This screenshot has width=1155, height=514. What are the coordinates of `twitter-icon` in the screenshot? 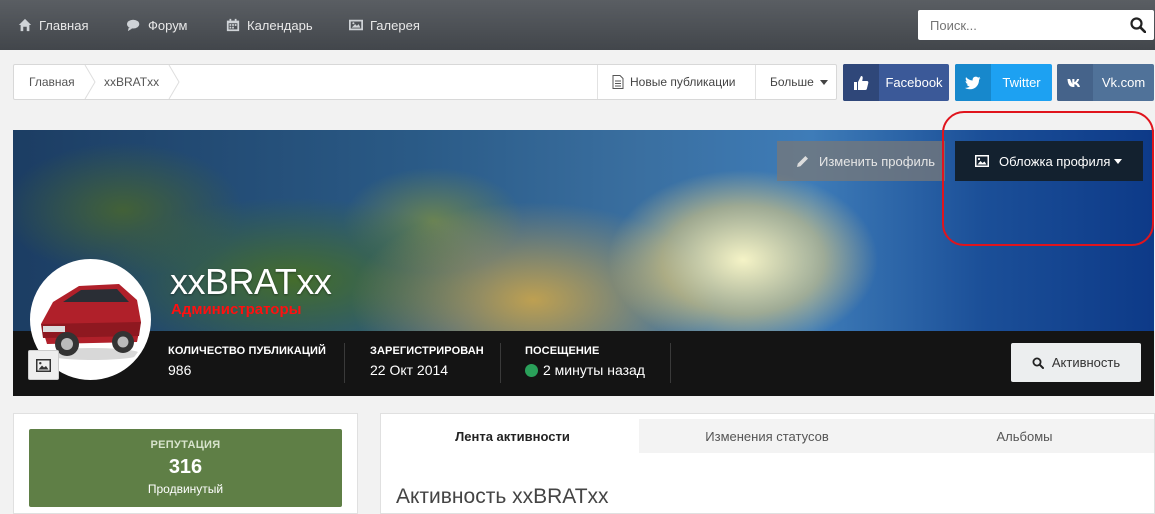 It's located at (973, 82).